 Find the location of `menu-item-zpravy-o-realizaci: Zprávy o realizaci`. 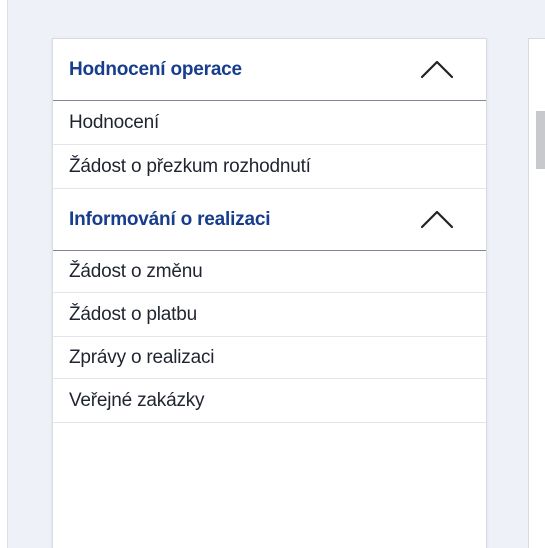

menu-item-zpravy-o-realizaci: Zprávy o realizaci is located at coordinates (269, 358).